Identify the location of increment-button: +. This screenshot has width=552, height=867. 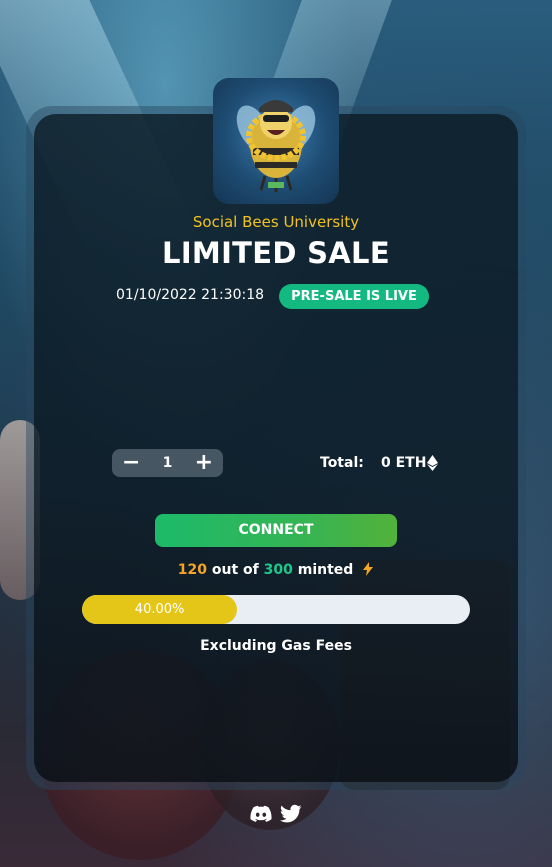
(204, 463).